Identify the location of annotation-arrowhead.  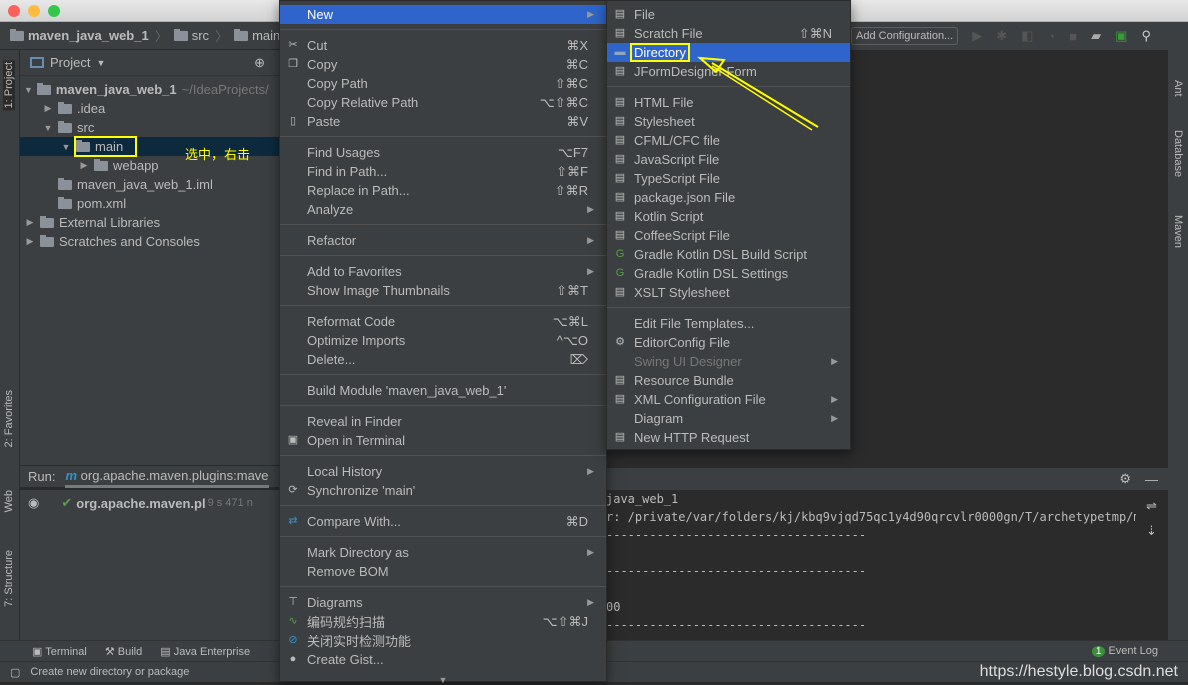
(711, 65).